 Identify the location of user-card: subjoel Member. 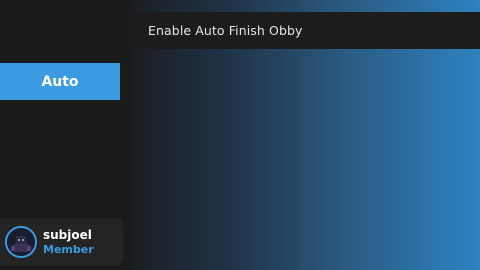
(61, 242).